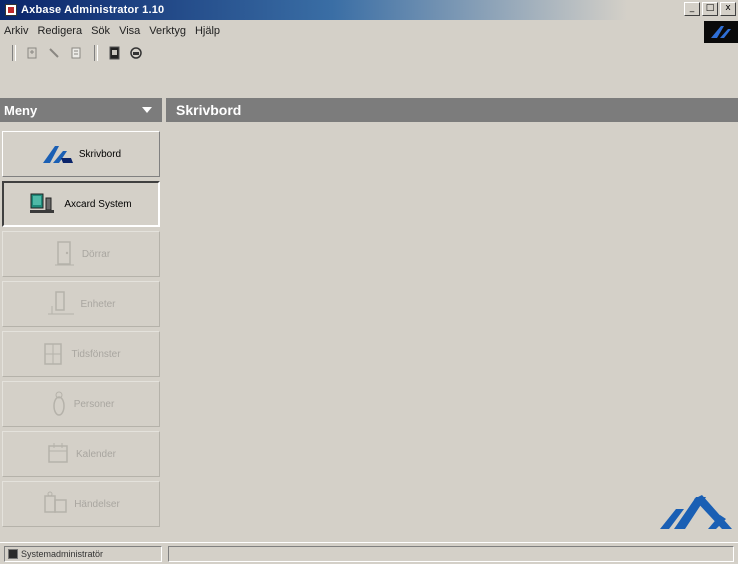 The image size is (738, 564). Describe the element at coordinates (167, 31) in the screenshot. I see `menu-verktyg: Verktyg` at that location.